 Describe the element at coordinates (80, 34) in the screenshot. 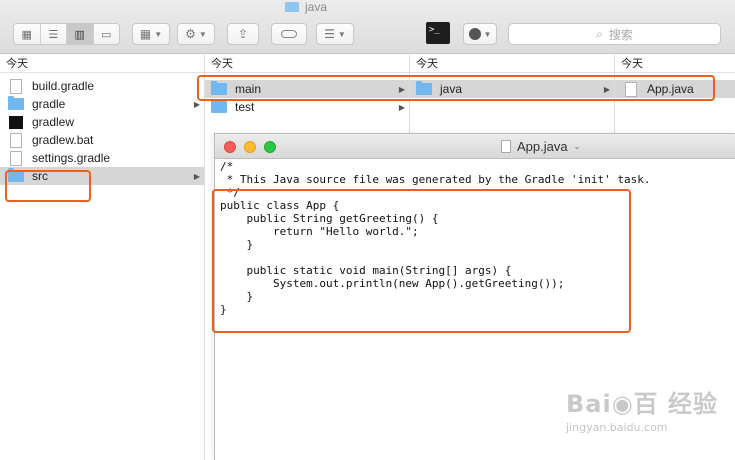

I see `column-view-icon: ▥` at that location.